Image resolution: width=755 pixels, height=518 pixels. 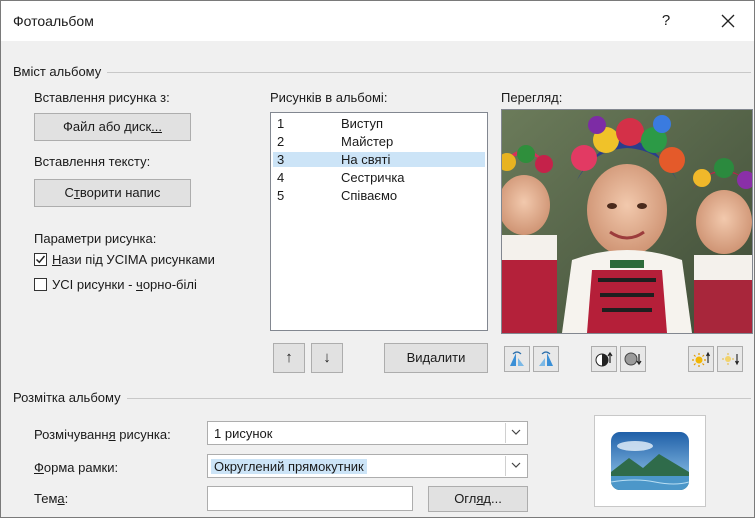 I want to click on list-item-selected: 3 На святі, so click(x=379, y=159).